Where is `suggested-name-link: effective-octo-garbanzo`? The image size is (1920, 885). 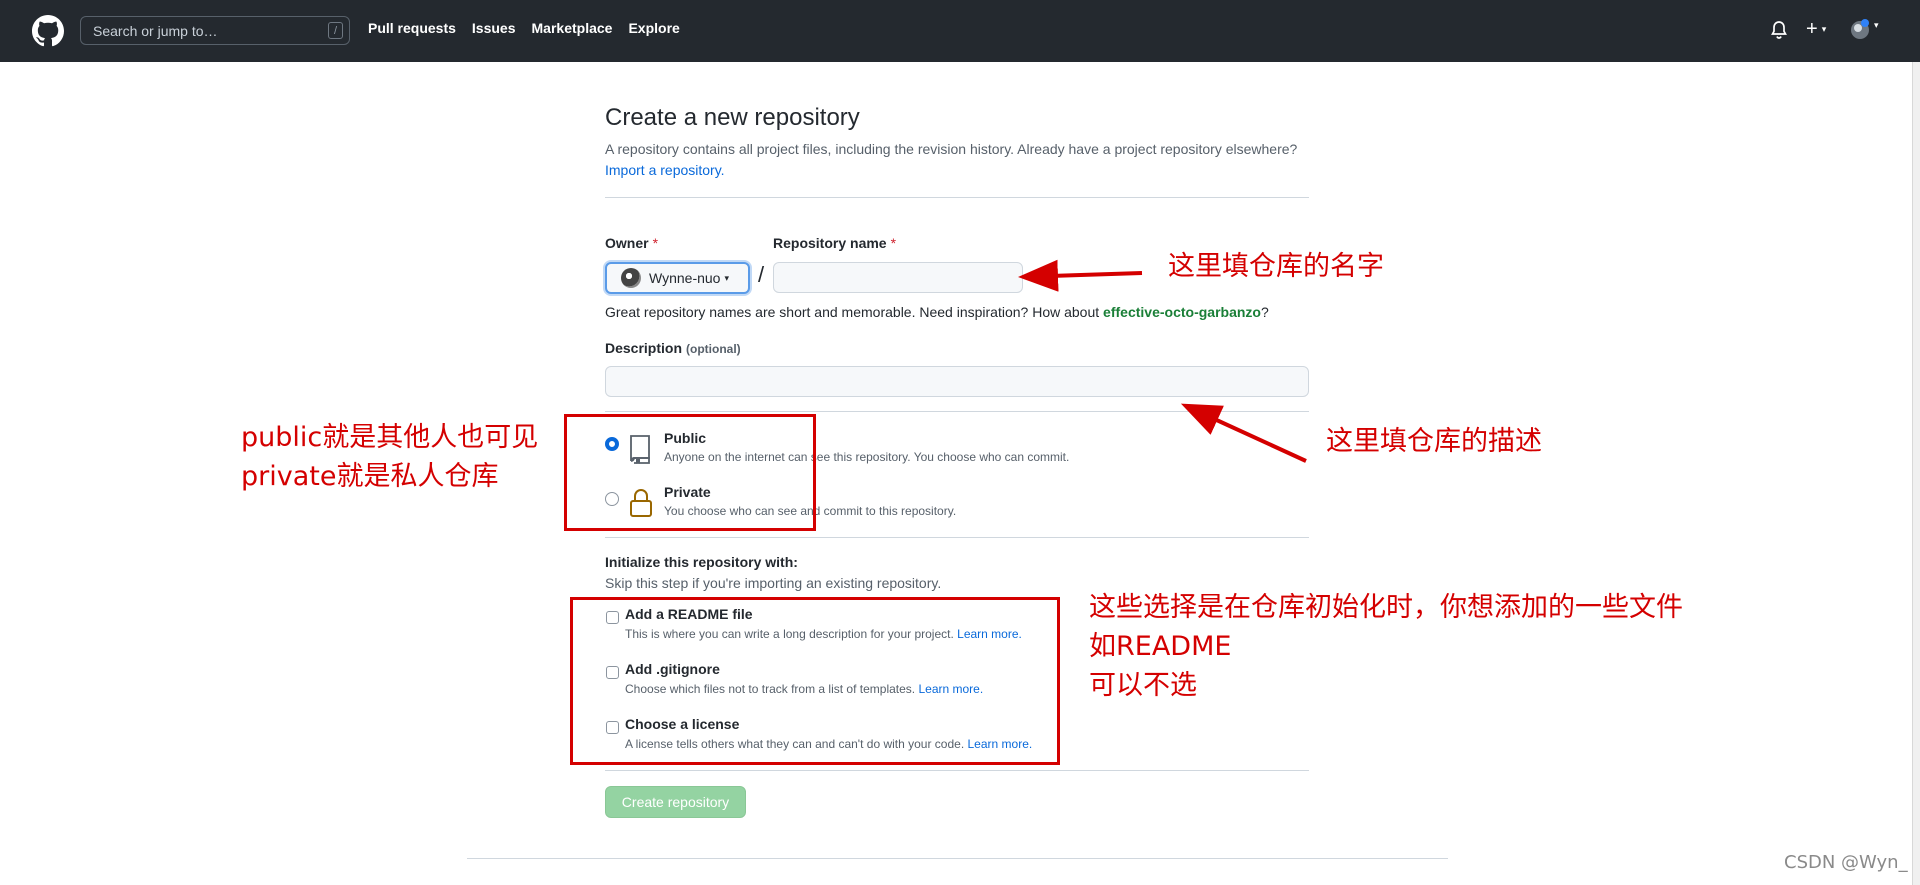 suggested-name-link: effective-octo-garbanzo is located at coordinates (1182, 312).